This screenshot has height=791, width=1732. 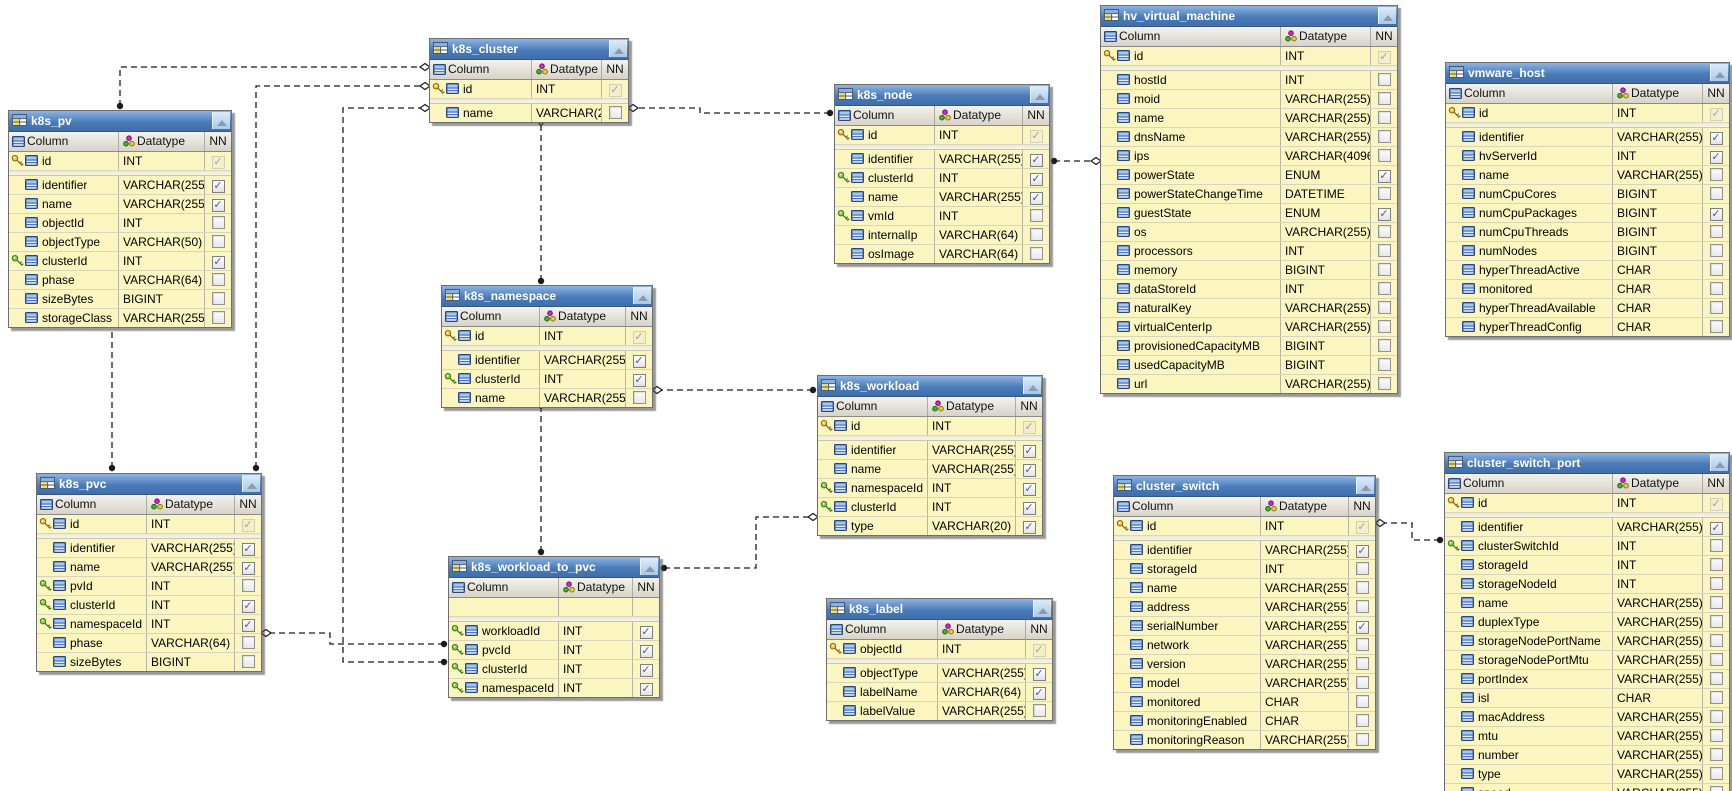 I want to click on column-row, so click(x=554, y=607).